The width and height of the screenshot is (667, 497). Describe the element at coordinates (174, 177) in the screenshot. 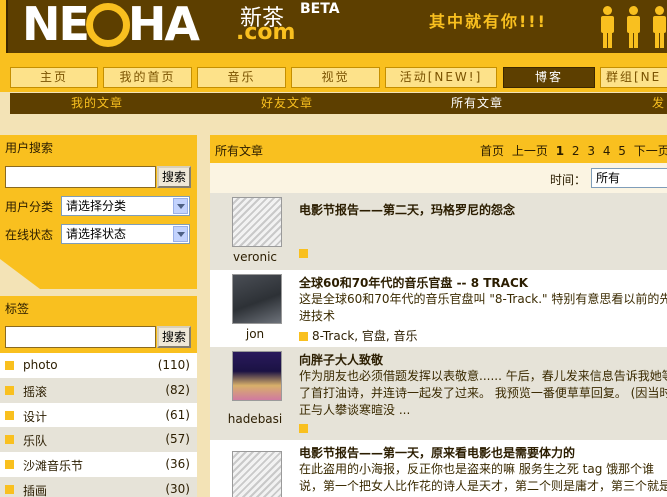

I see `user-search-button: 搜索` at that location.